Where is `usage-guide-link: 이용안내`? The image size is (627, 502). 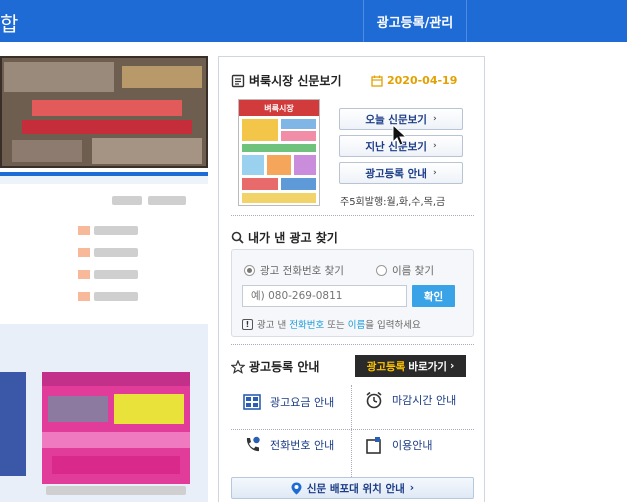
usage-guide-link: 이용안내 is located at coordinates (398, 445).